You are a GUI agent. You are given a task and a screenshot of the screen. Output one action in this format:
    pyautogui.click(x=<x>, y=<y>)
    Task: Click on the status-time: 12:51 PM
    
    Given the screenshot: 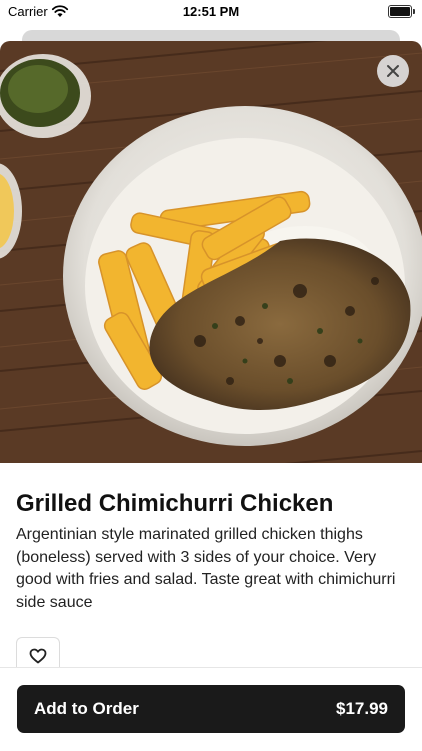 What is the action you would take?
    pyautogui.click(x=211, y=11)
    